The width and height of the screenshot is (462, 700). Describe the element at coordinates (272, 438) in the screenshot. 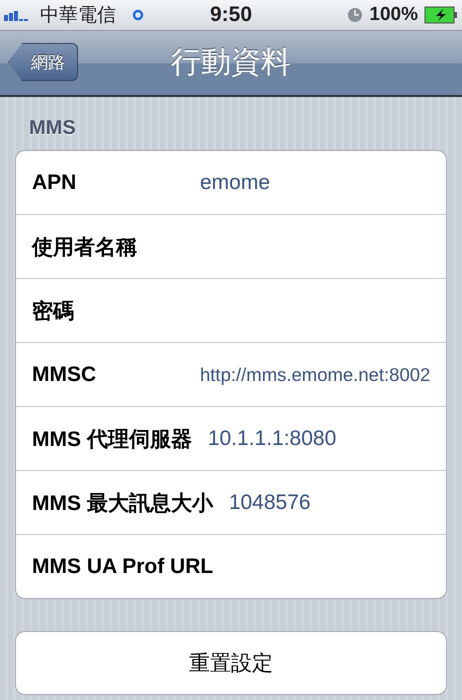

I see `field-value: 10.1.1.1:8080` at that location.